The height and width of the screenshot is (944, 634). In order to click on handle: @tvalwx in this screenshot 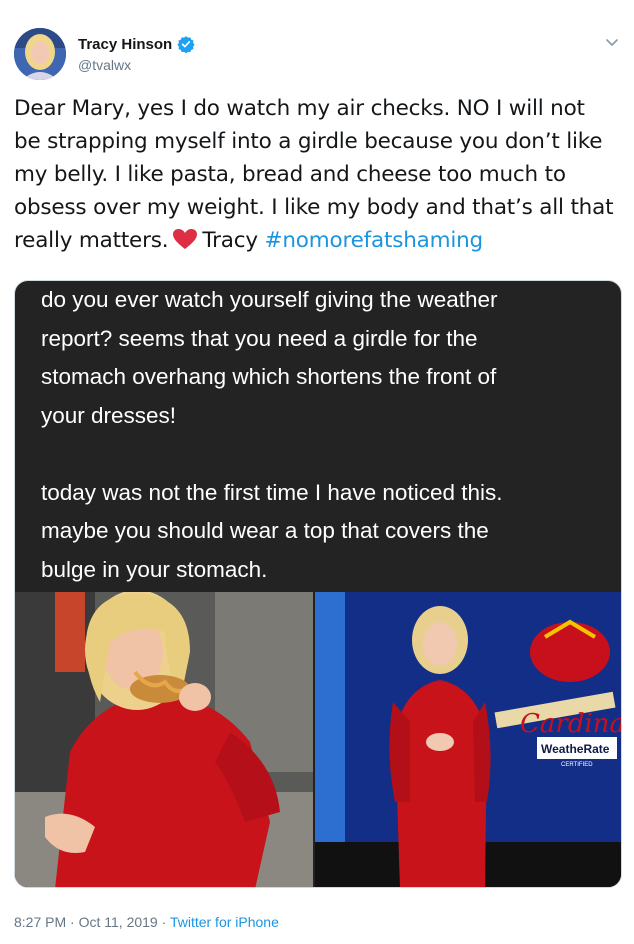, I will do `click(104, 65)`.